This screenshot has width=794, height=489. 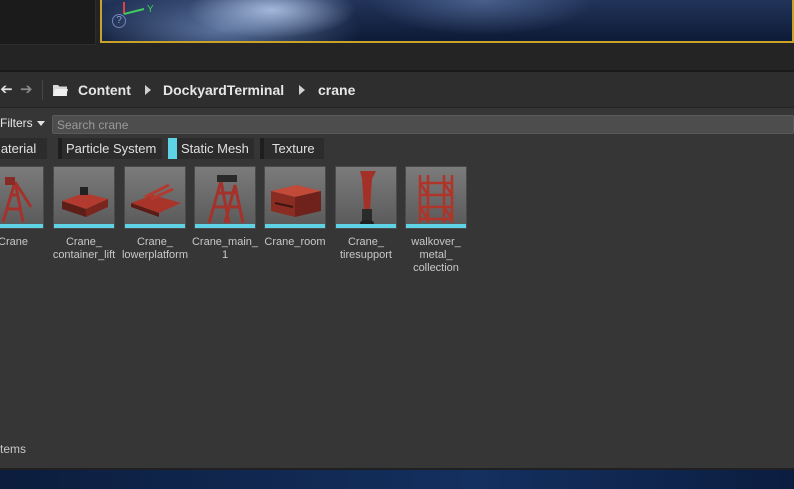 I want to click on asset-tile: Crane_ tiresupport, so click(x=367, y=221).